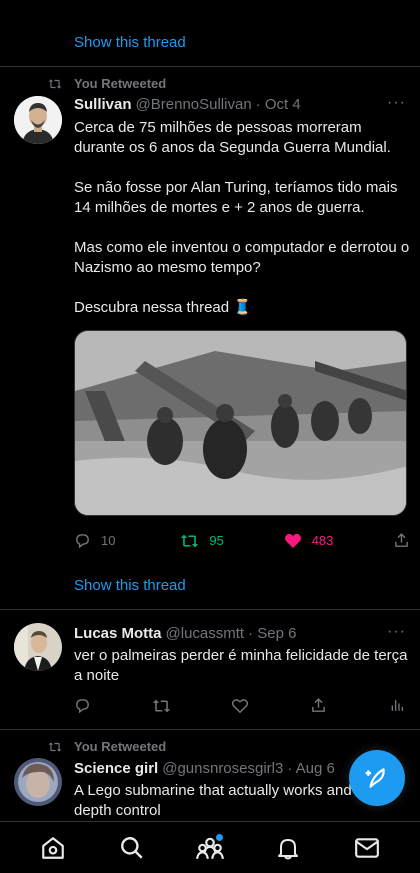 This screenshot has width=420, height=873. I want to click on analytics-button, so click(397, 705).